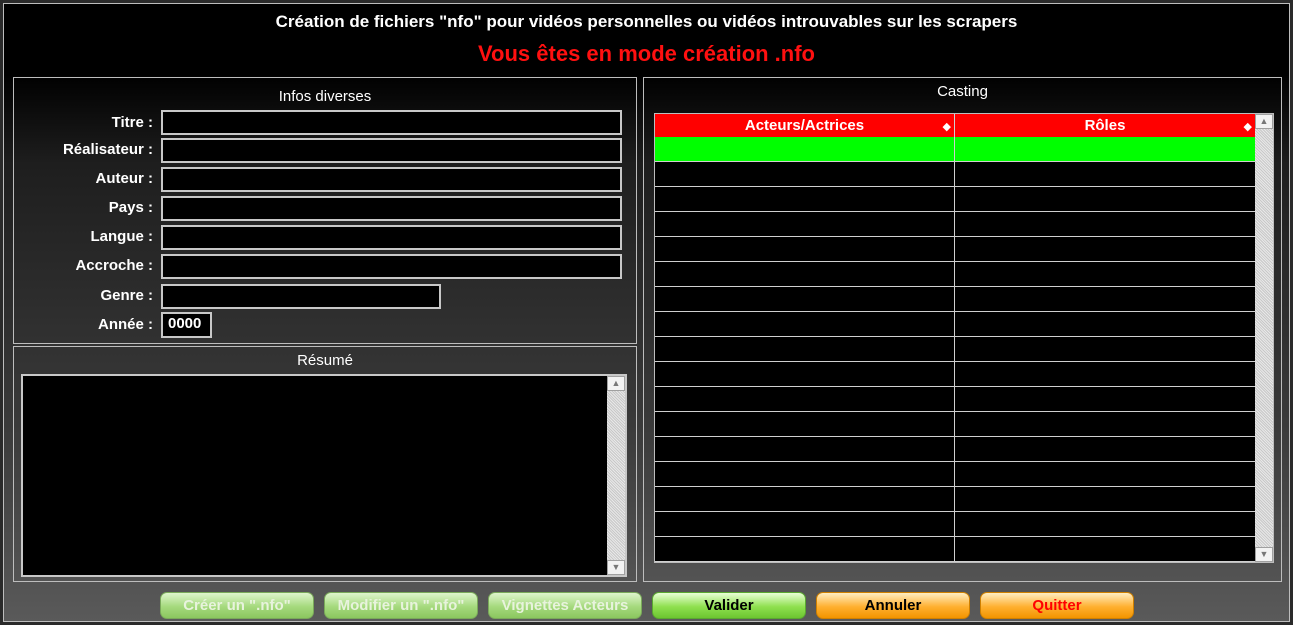 The height and width of the screenshot is (625, 1293). Describe the element at coordinates (124, 178) in the screenshot. I see `auteur-label: Auteur :` at that location.